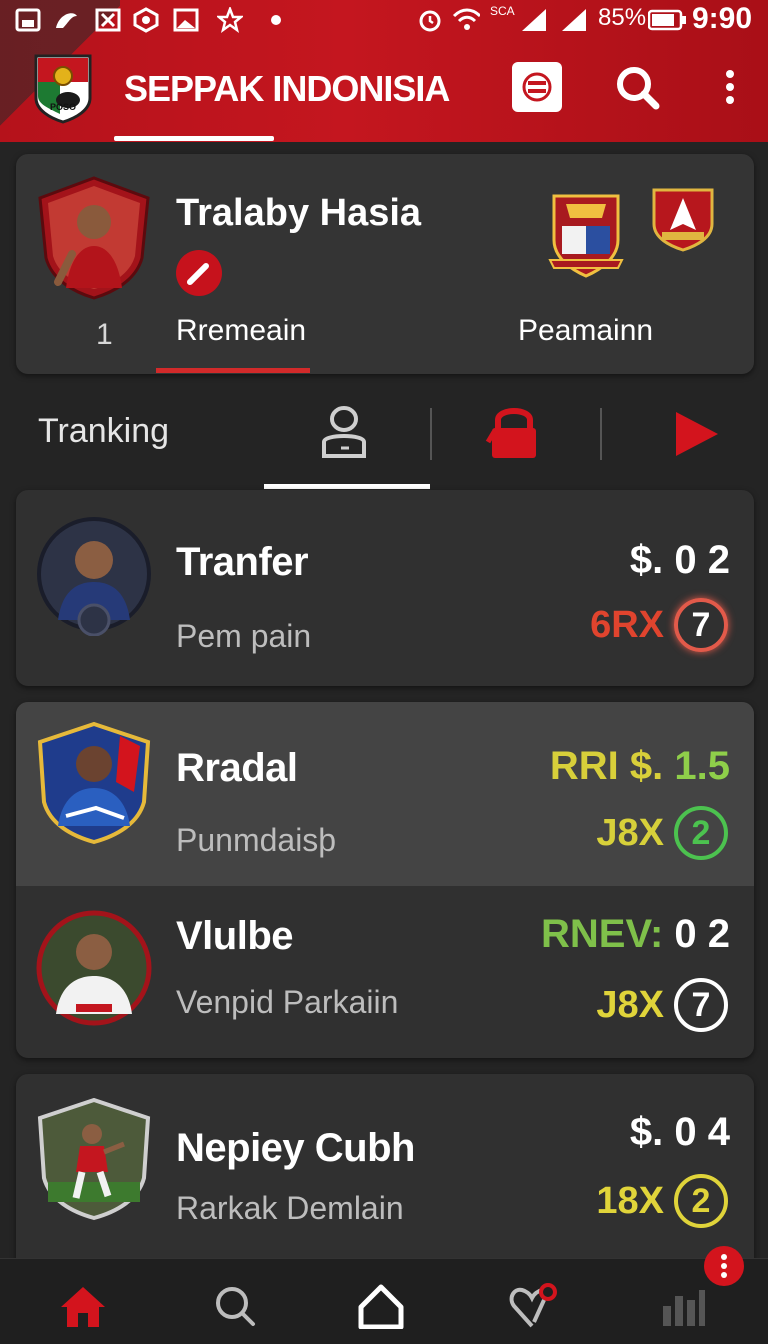 The image size is (768, 1344). What do you see at coordinates (385, 794) in the screenshot?
I see `player-card-highlight: Rradal Punmdaisþ RRI $. 1.5 J8X 2` at bounding box center [385, 794].